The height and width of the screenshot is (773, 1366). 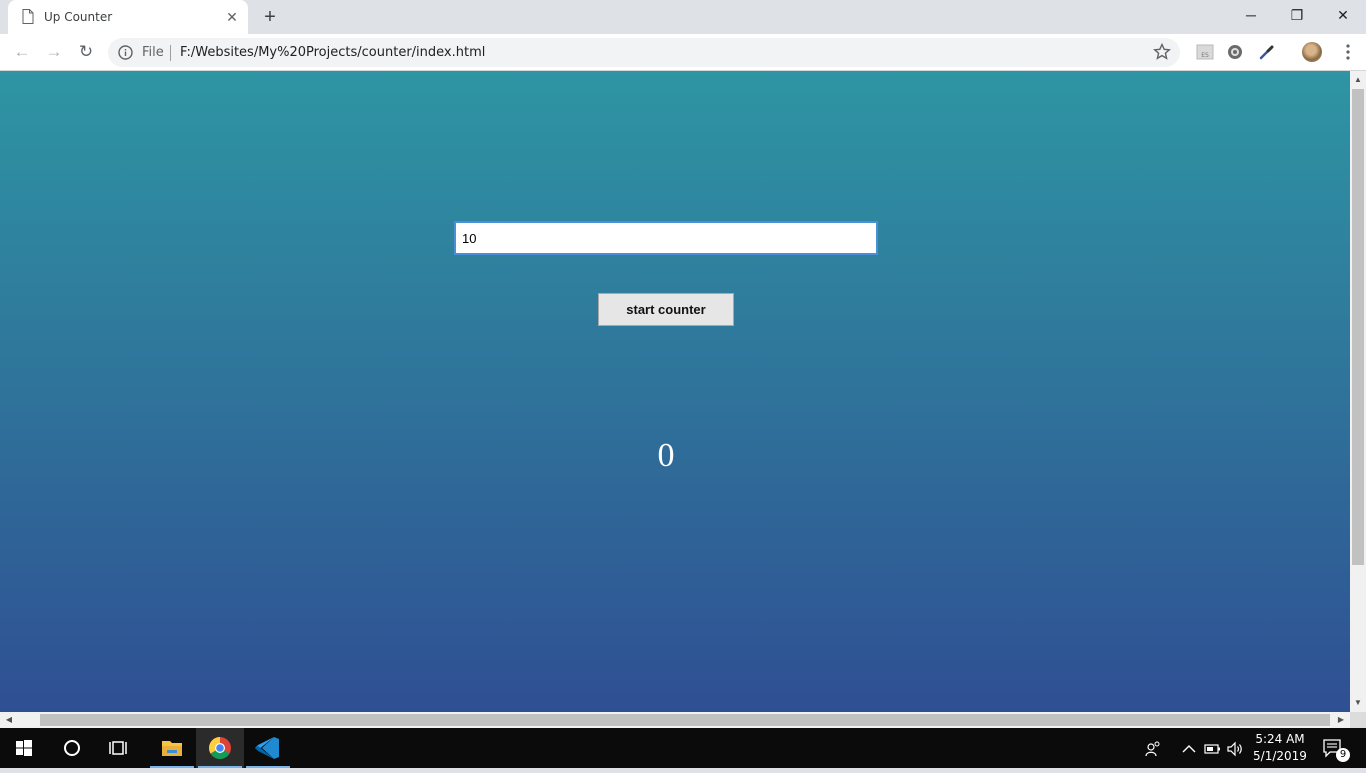 I want to click on people-icon, so click(x=1153, y=749).